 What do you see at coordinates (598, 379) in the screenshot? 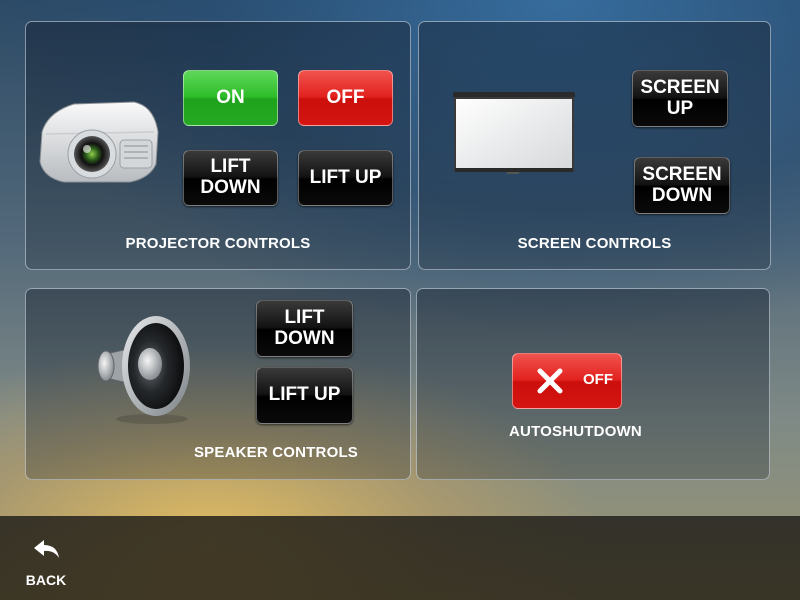
I see `autoshutdown-toggle-label: OFF` at bounding box center [598, 379].